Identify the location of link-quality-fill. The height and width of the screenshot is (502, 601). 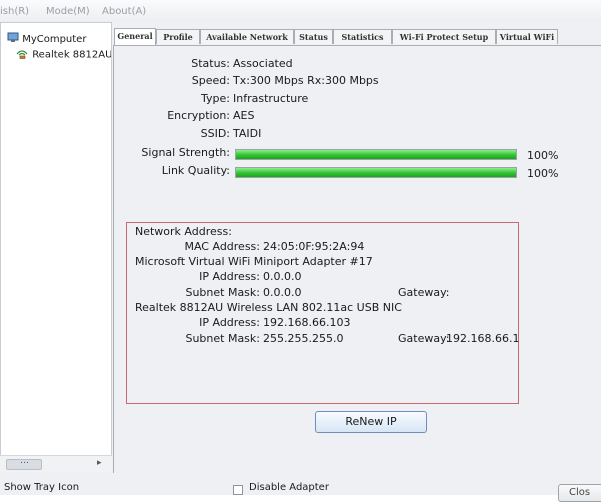
(376, 172).